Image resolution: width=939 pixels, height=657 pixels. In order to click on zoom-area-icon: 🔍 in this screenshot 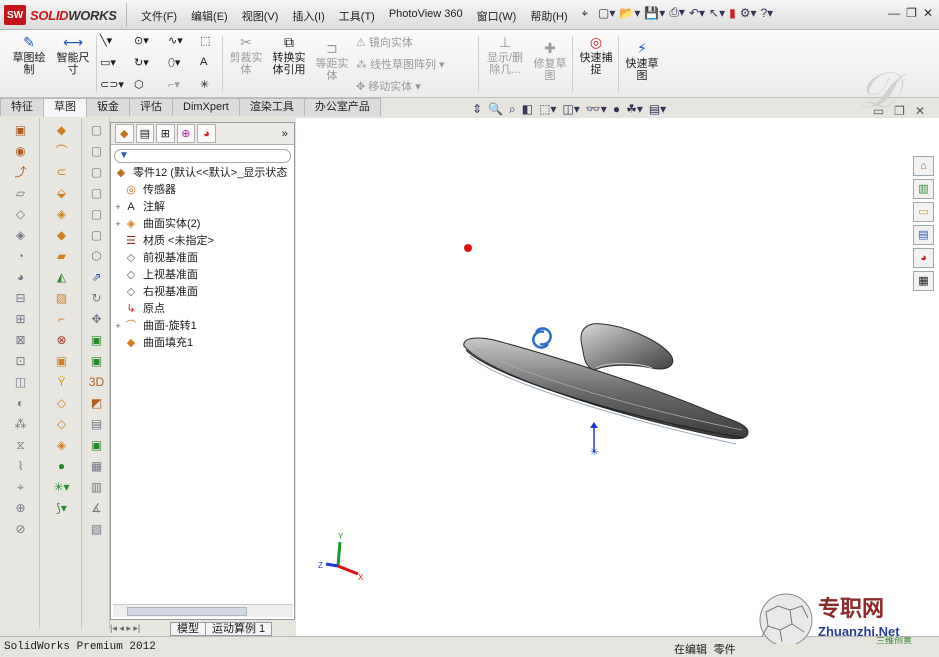, I will do `click(495, 109)`.